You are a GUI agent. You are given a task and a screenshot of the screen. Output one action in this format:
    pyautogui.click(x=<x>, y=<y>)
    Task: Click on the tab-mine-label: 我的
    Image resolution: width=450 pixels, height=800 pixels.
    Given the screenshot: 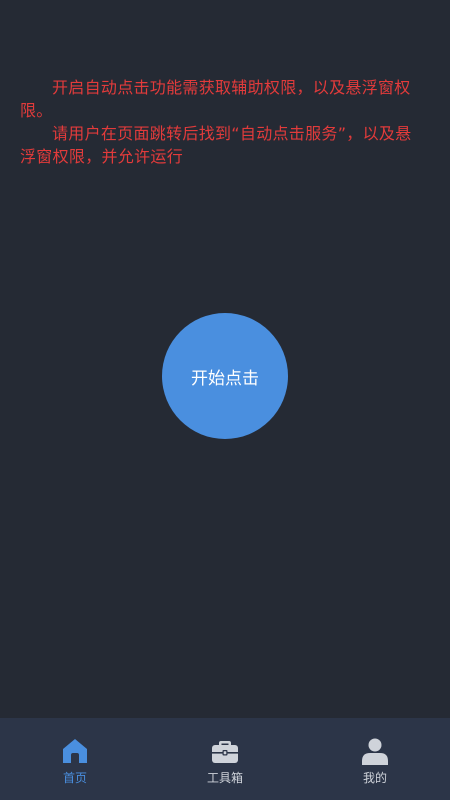 What is the action you would take?
    pyautogui.click(x=374, y=778)
    